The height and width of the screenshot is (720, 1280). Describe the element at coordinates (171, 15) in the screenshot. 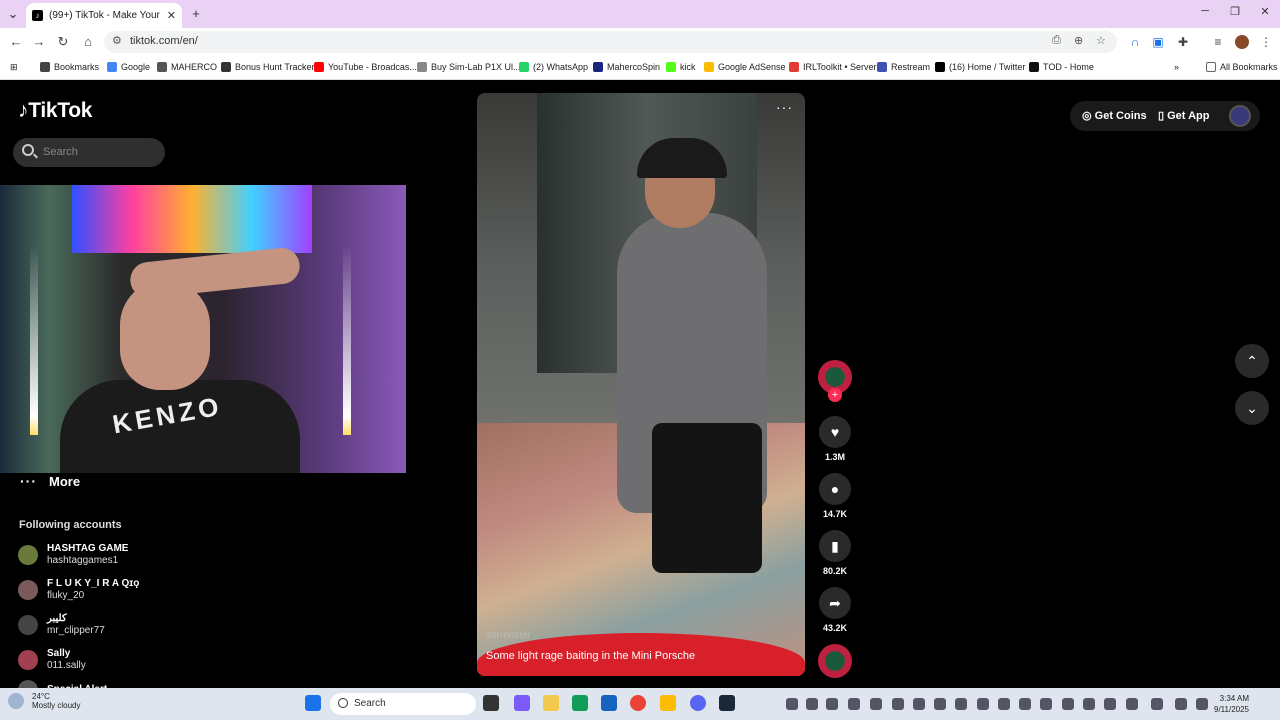

I see `close-tab-icon: ✕` at that location.